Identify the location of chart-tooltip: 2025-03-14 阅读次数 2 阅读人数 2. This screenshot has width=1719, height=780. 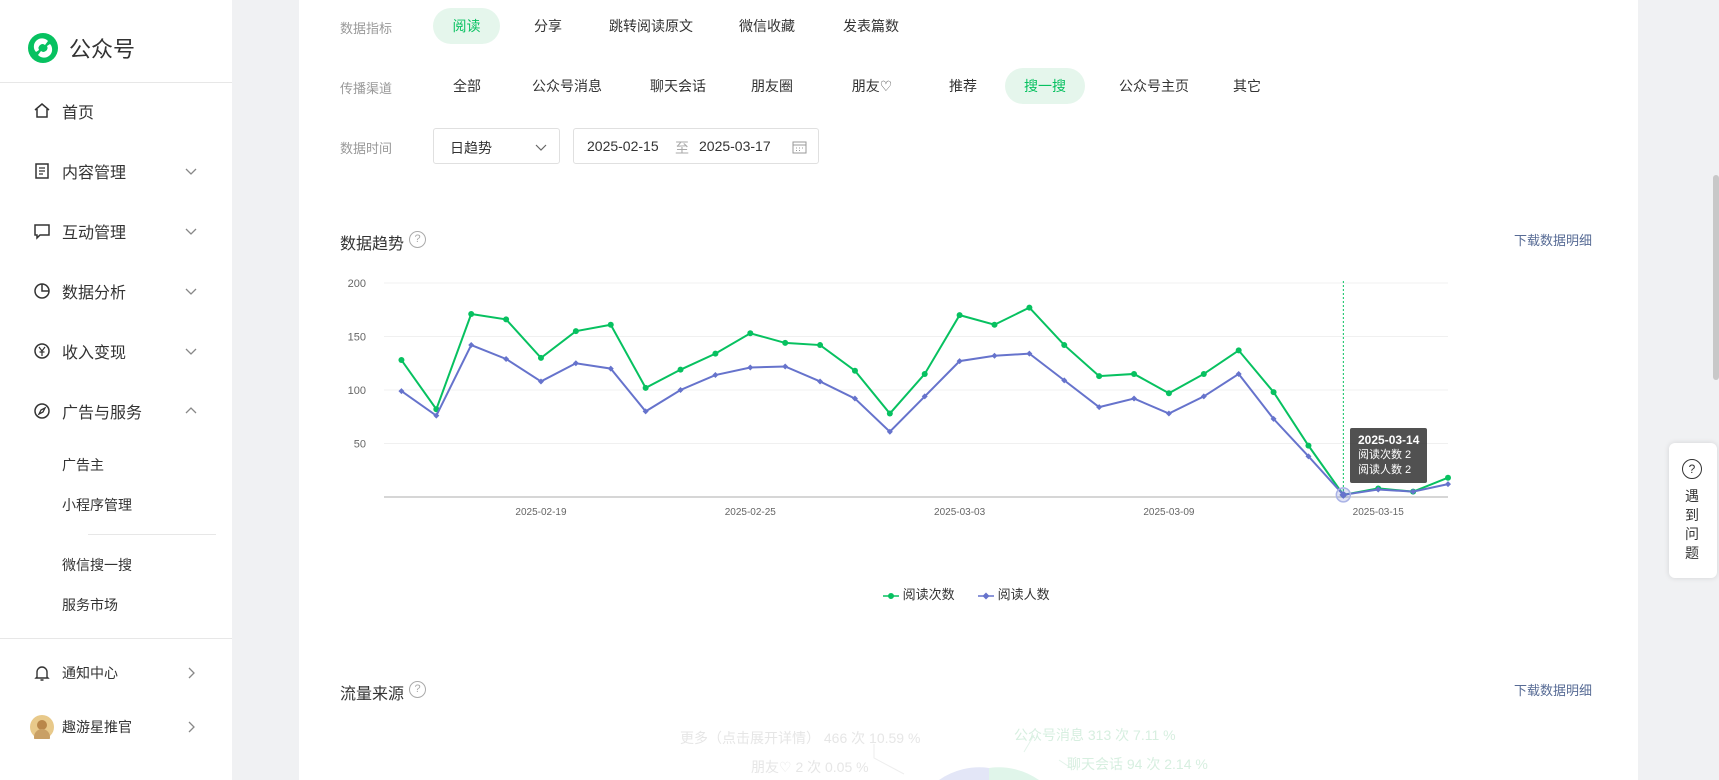
(1389, 455).